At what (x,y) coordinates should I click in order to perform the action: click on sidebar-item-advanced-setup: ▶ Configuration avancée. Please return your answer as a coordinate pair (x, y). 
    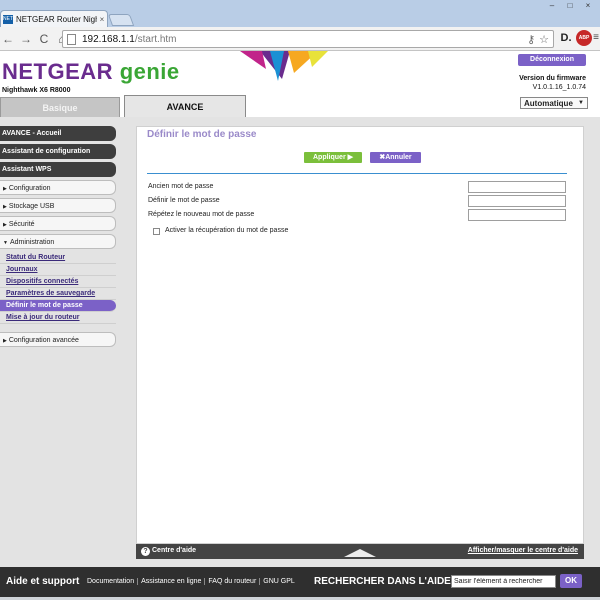
    Looking at the image, I should click on (58, 339).